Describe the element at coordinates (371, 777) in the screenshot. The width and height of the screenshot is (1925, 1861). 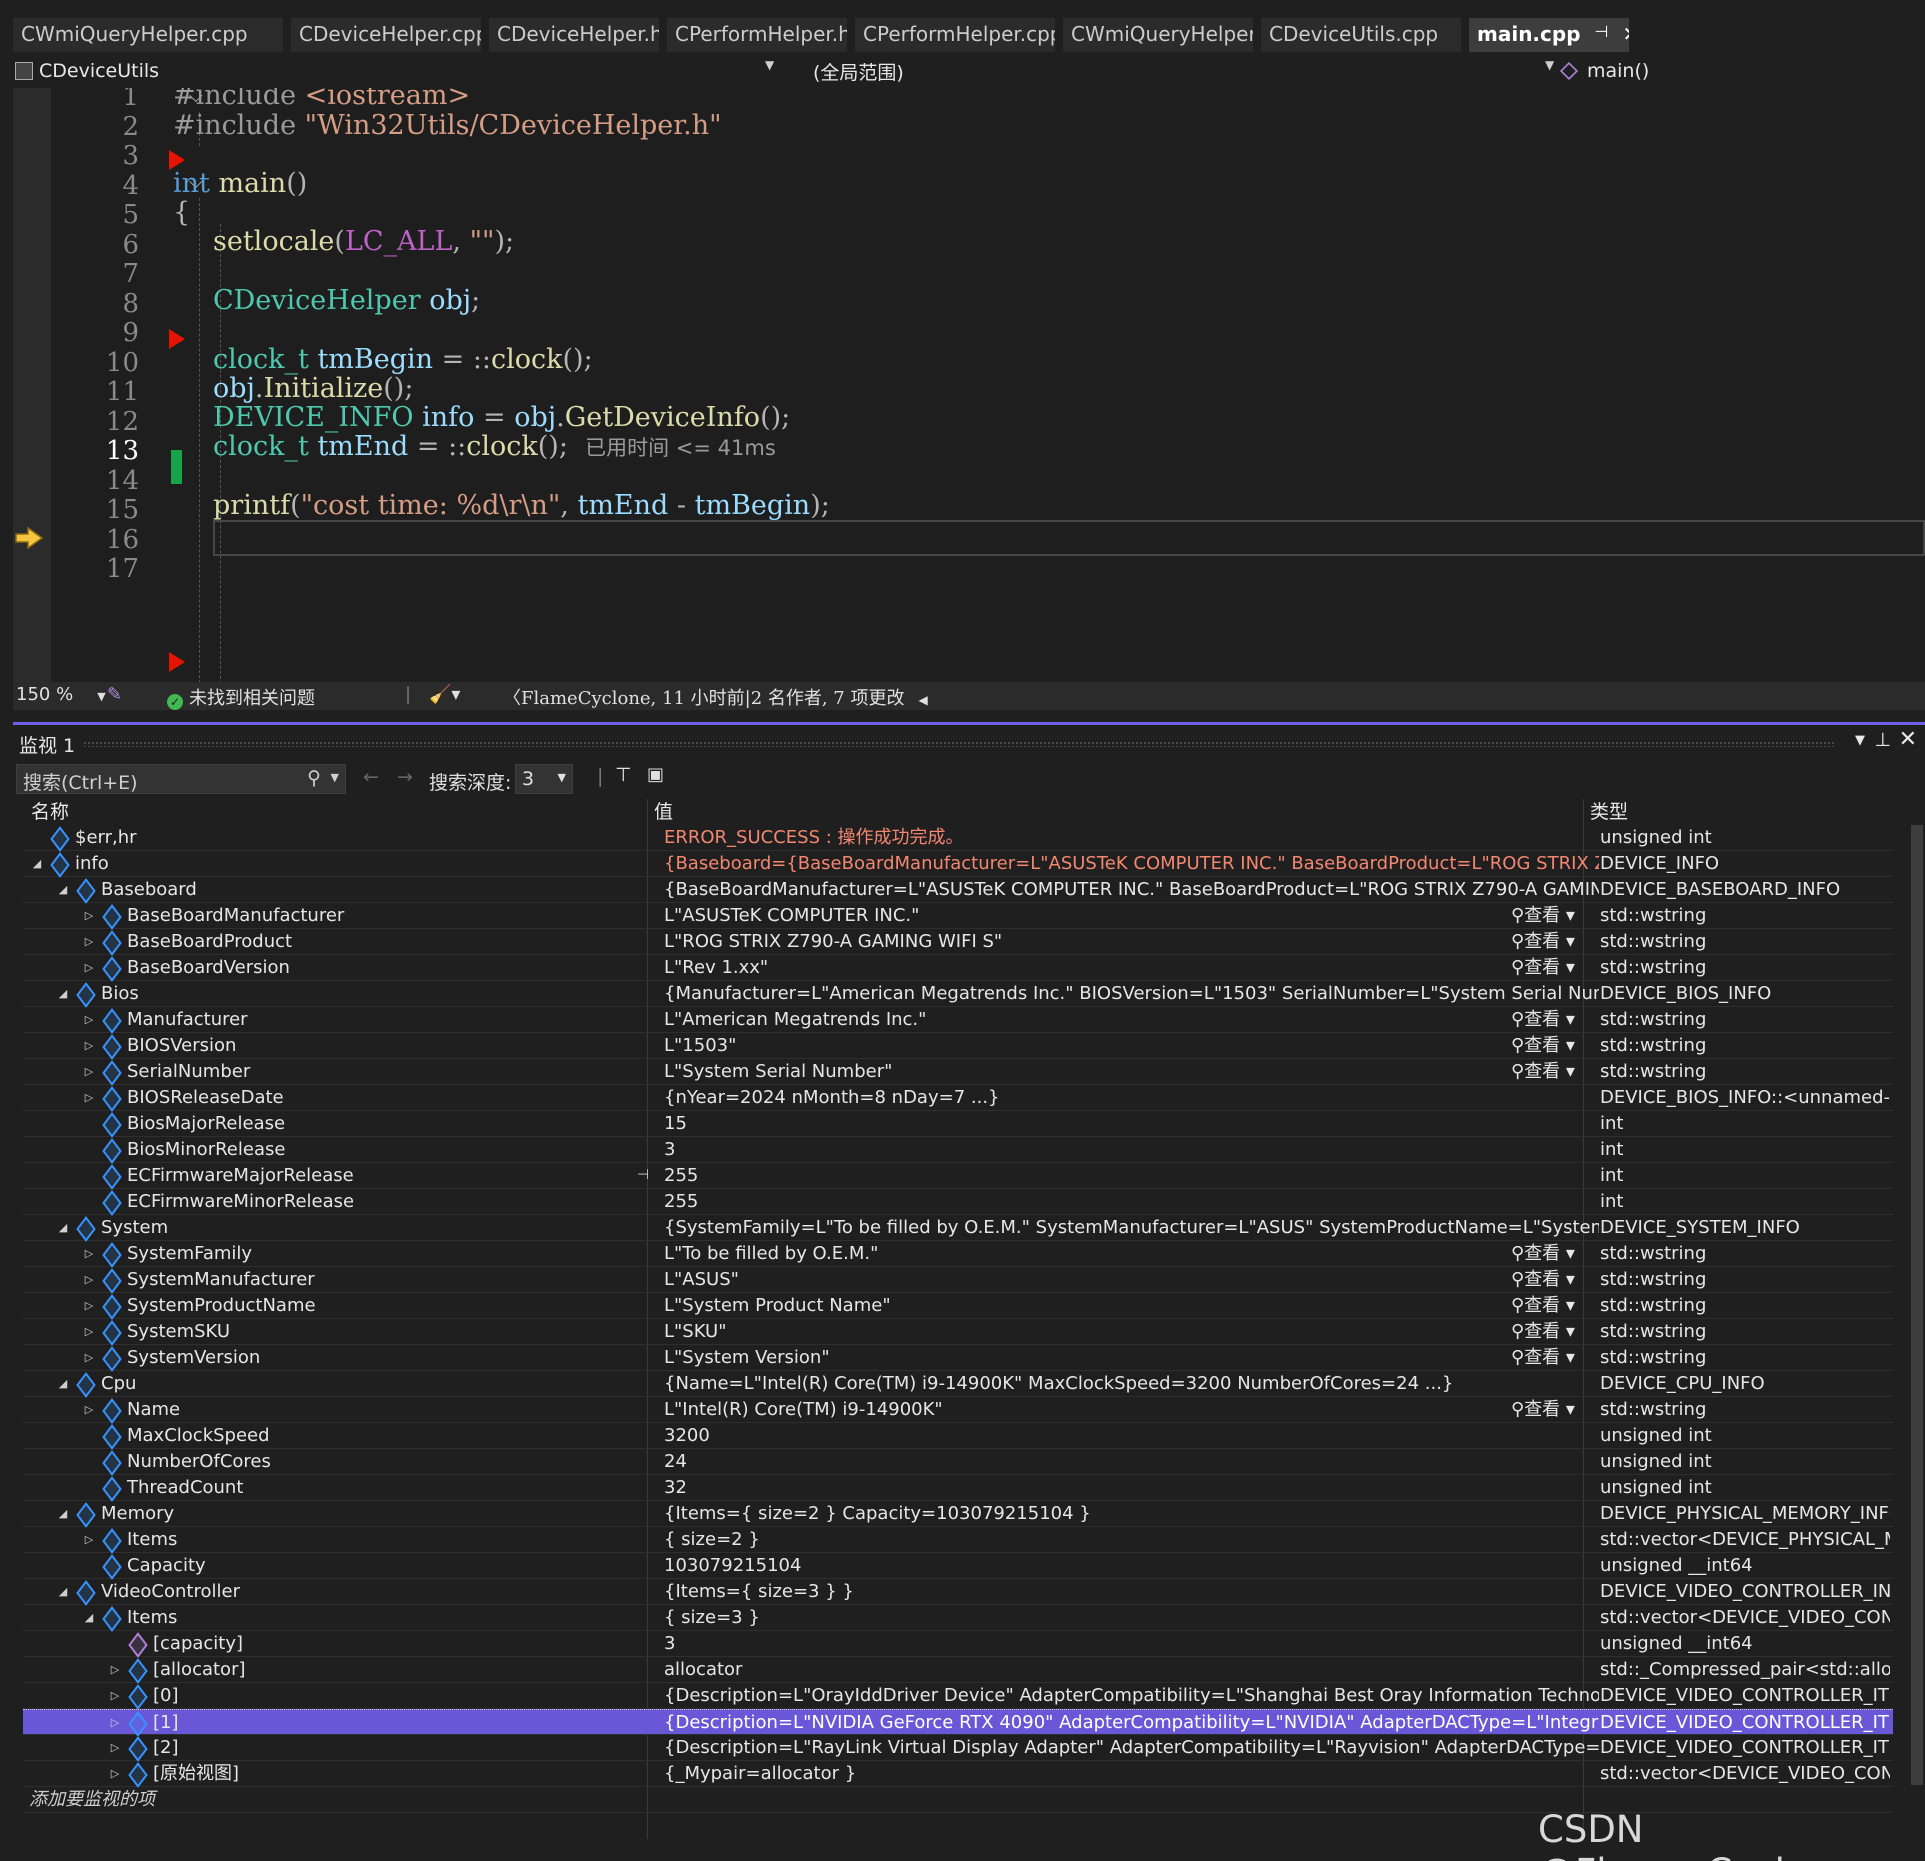
I see `back-arrow-icon: ←` at that location.